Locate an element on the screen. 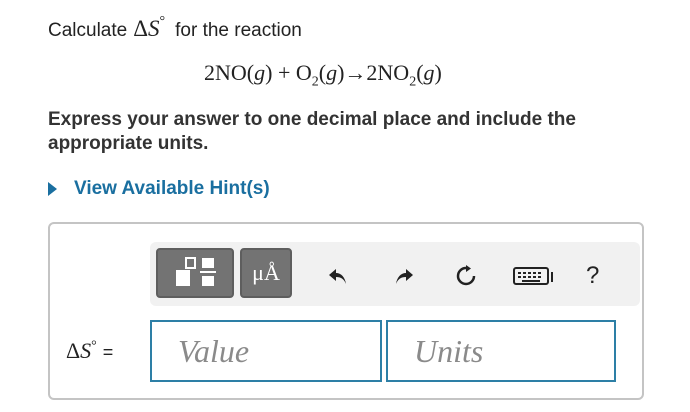 This screenshot has height=412, width=690. question-suffix: for the reaction is located at coordinates (238, 30).